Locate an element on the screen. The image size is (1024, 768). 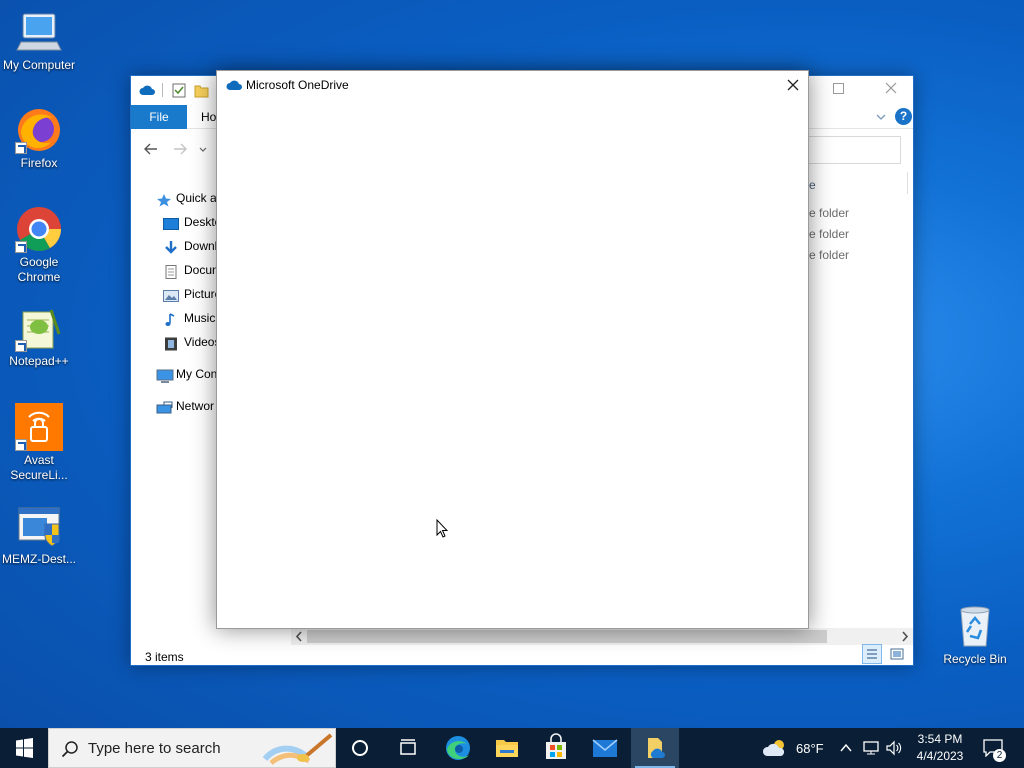
status-item-count: 3 items is located at coordinates (164, 657).